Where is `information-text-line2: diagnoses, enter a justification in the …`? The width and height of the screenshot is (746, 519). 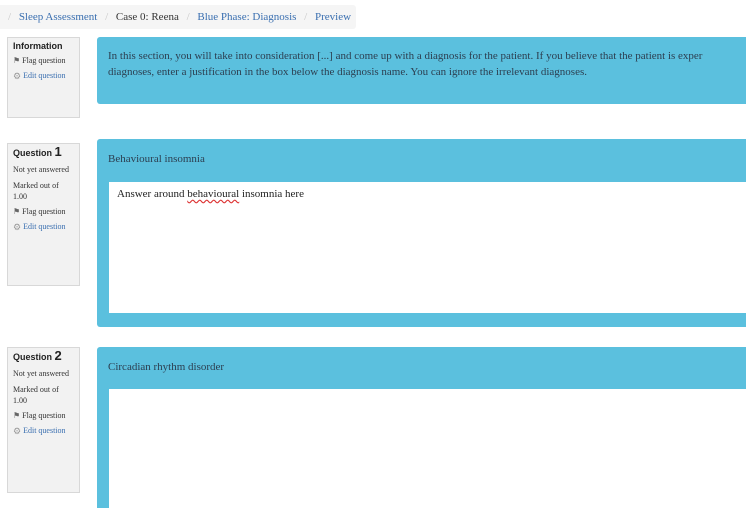
information-text-line2: diagnoses, enter a justification in the … is located at coordinates (347, 72).